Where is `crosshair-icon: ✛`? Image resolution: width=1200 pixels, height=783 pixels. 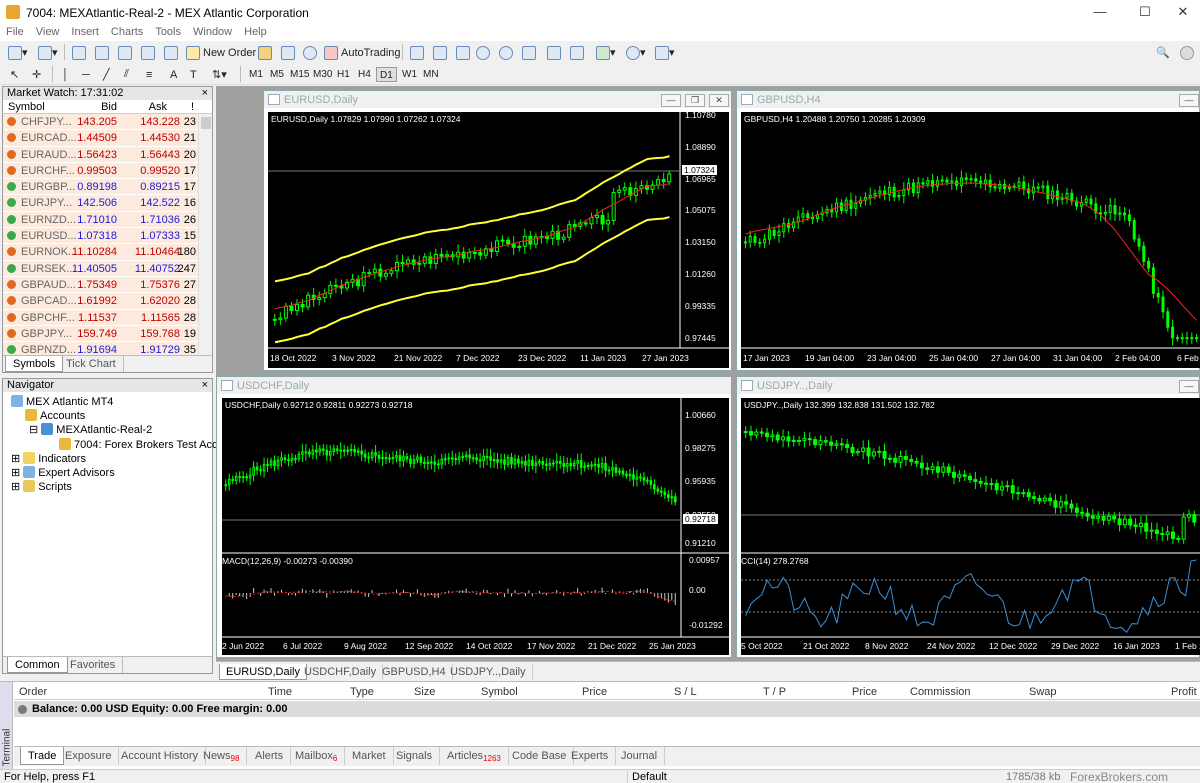
crosshair-icon: ✛ is located at coordinates (36, 74).